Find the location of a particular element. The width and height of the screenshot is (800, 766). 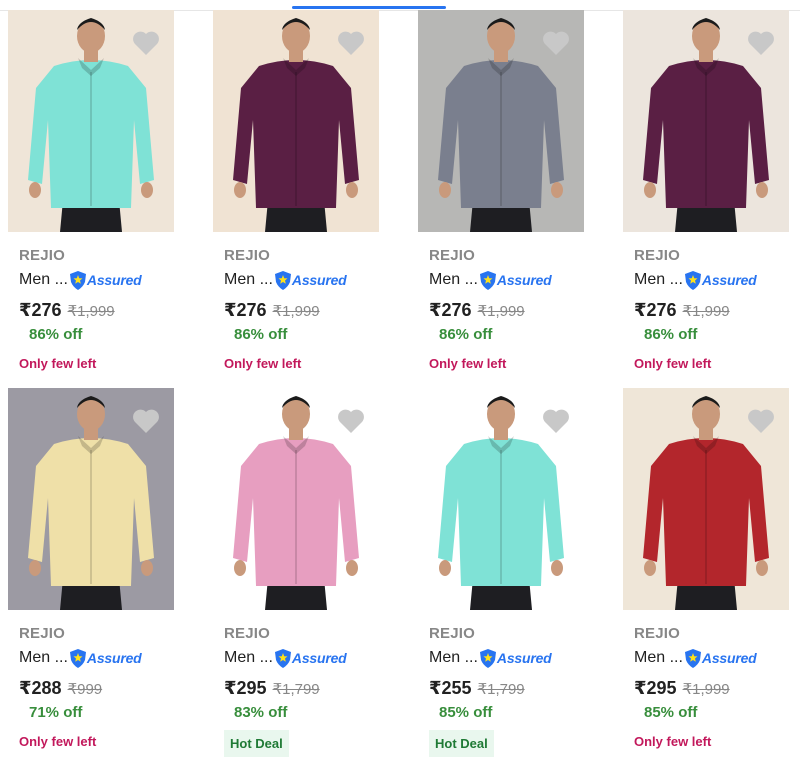

original-price: ₹1,799 is located at coordinates (296, 689).